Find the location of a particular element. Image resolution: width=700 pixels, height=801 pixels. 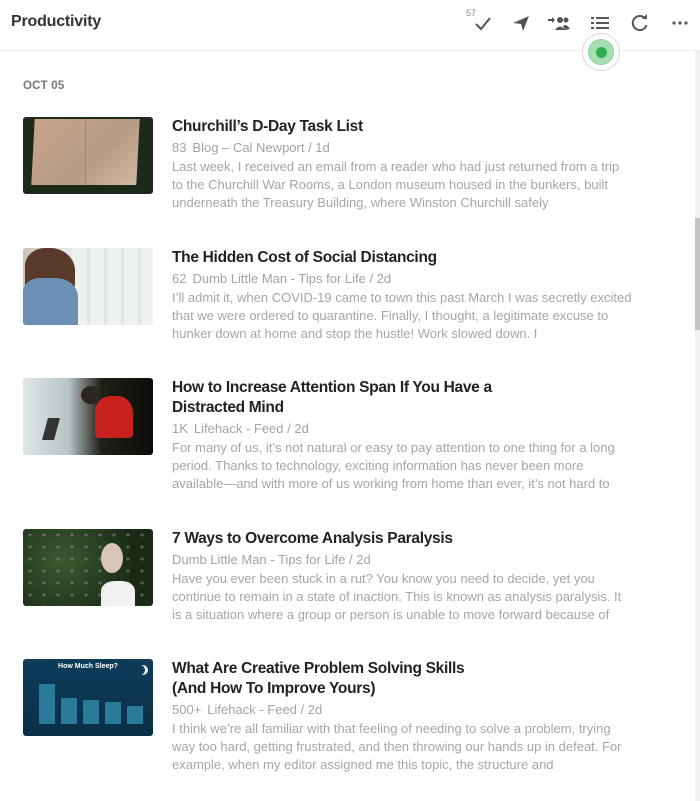

more-icon is located at coordinates (680, 23).